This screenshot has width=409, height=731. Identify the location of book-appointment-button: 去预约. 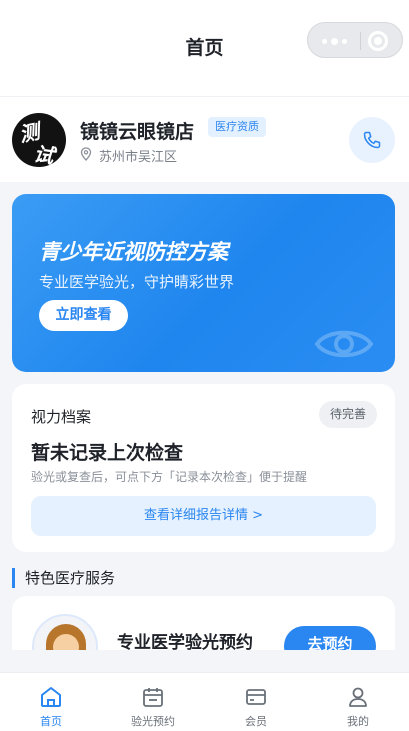
(330, 638).